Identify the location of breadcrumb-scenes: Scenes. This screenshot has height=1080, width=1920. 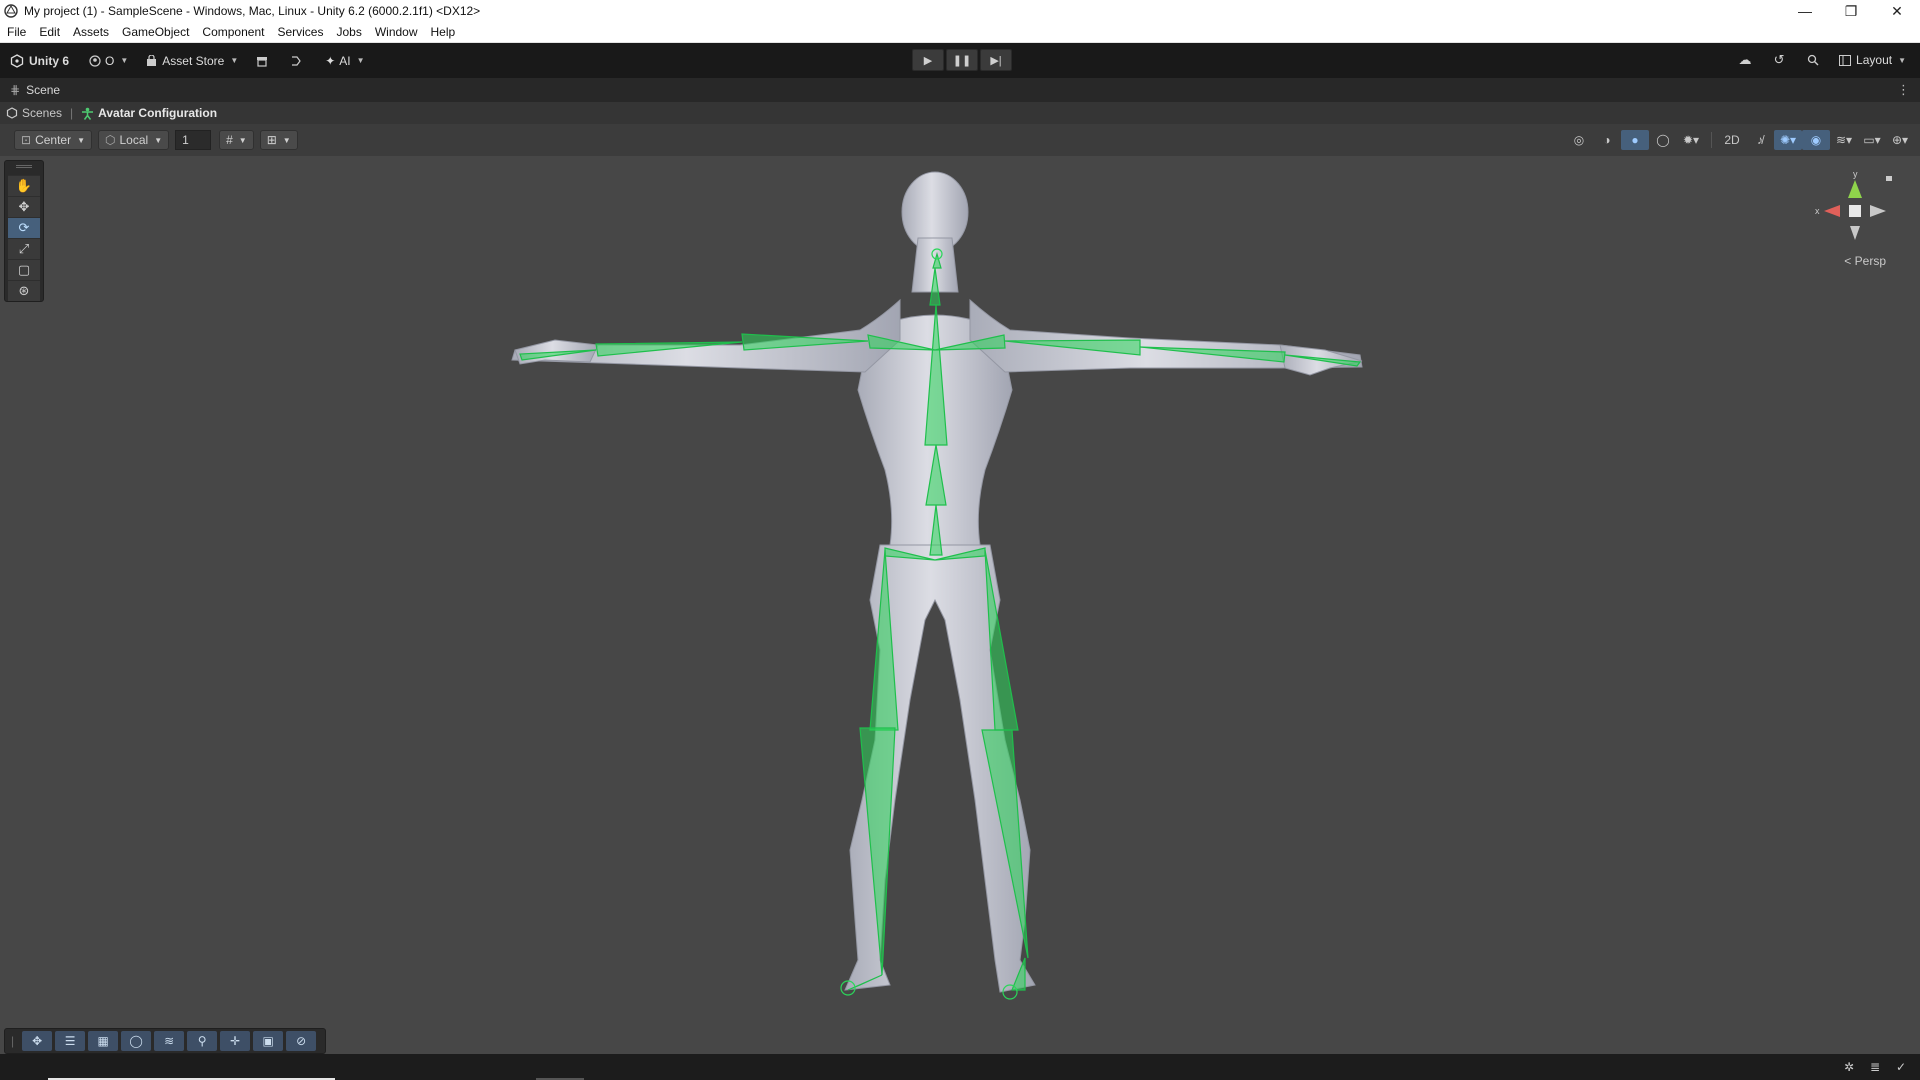
(34, 113).